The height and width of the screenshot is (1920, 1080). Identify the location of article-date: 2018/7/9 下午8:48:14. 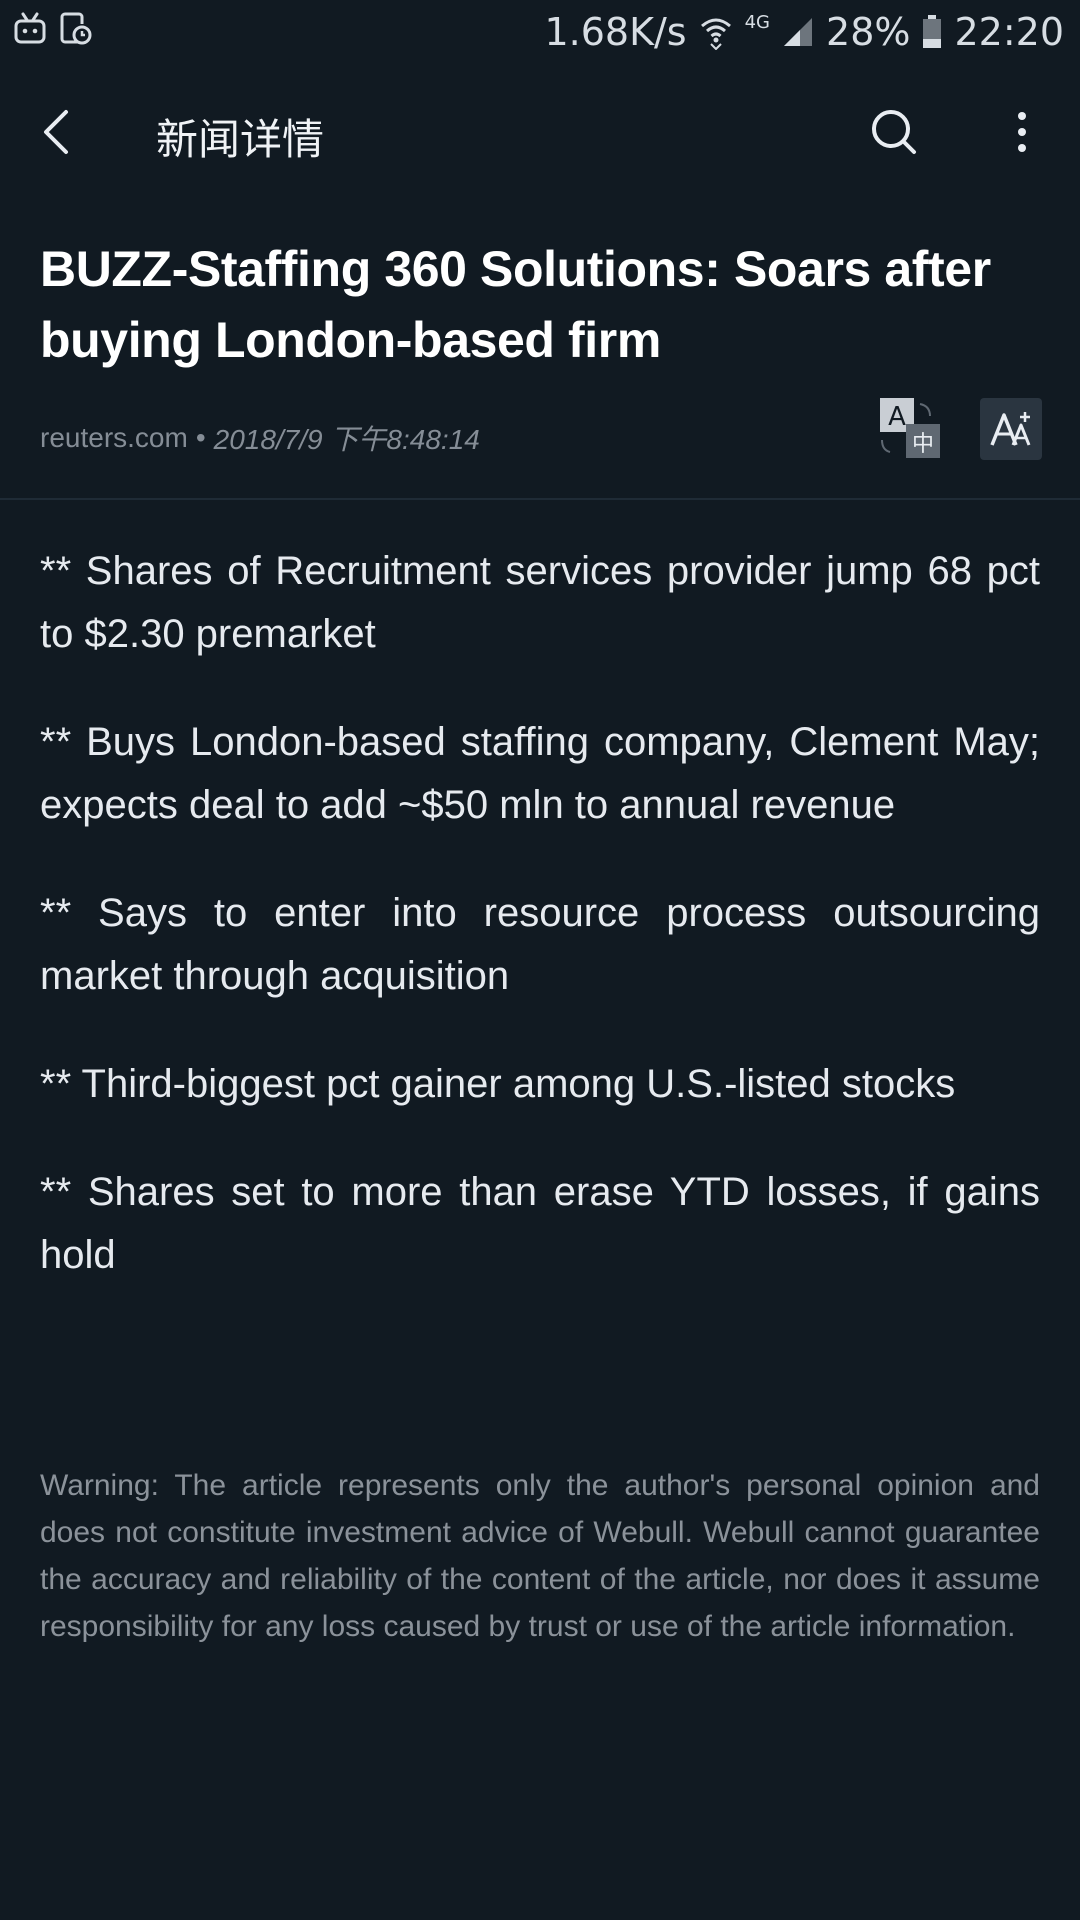
(346, 439).